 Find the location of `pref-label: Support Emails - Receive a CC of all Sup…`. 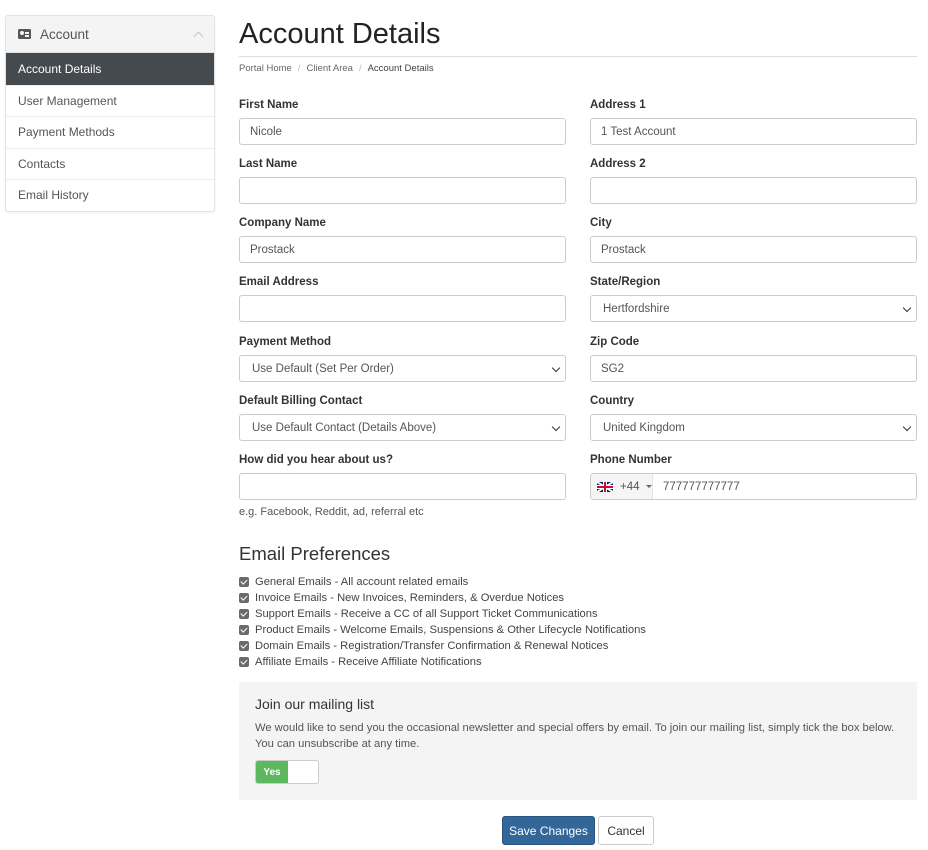

pref-label: Support Emails - Receive a CC of all Sup… is located at coordinates (426, 614).